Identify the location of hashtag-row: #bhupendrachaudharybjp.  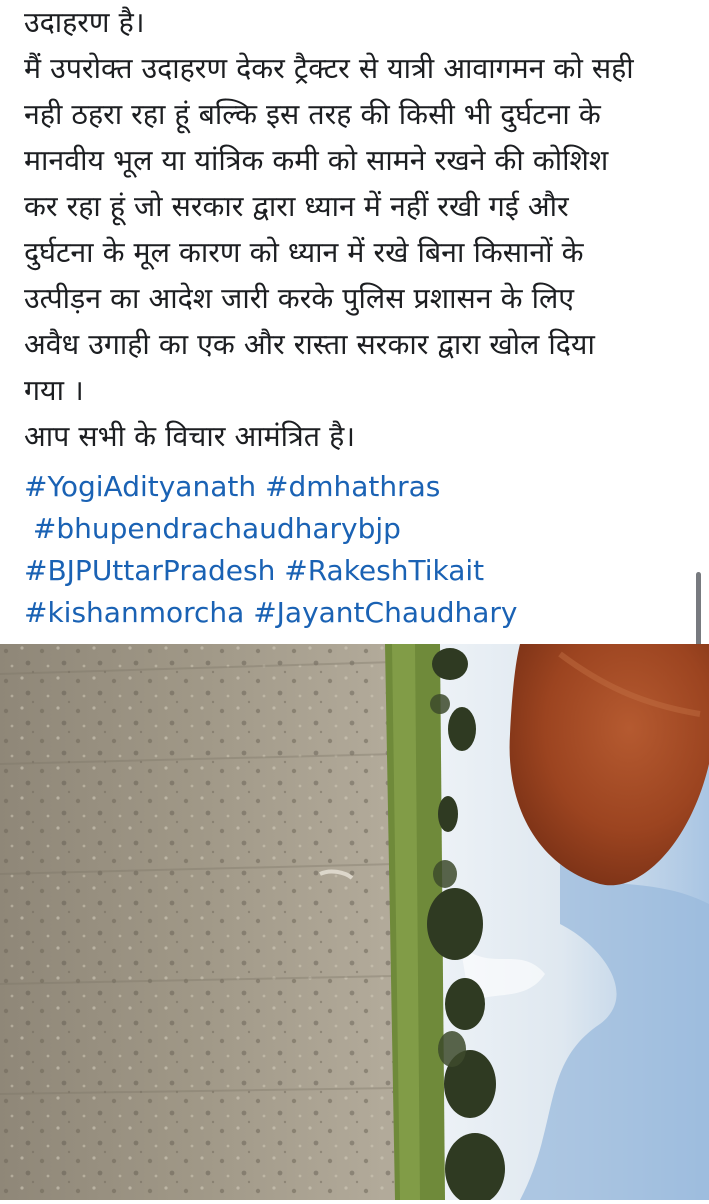
(359, 529).